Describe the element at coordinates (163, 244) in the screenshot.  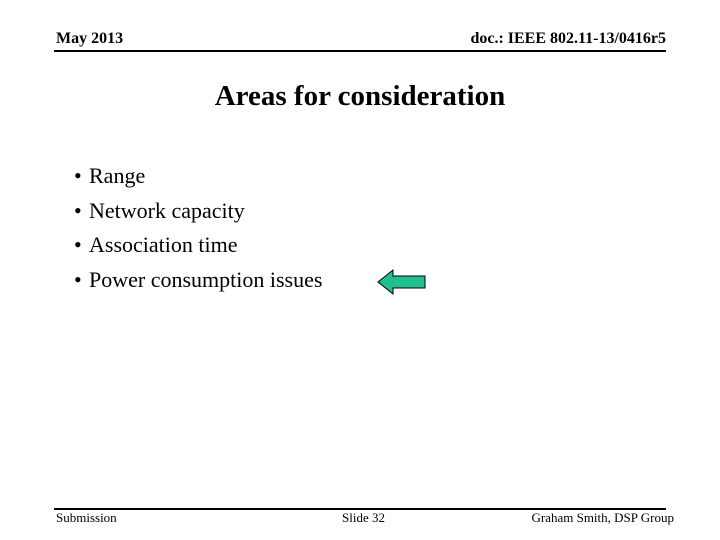
I see `bullet-text: Association time` at that location.